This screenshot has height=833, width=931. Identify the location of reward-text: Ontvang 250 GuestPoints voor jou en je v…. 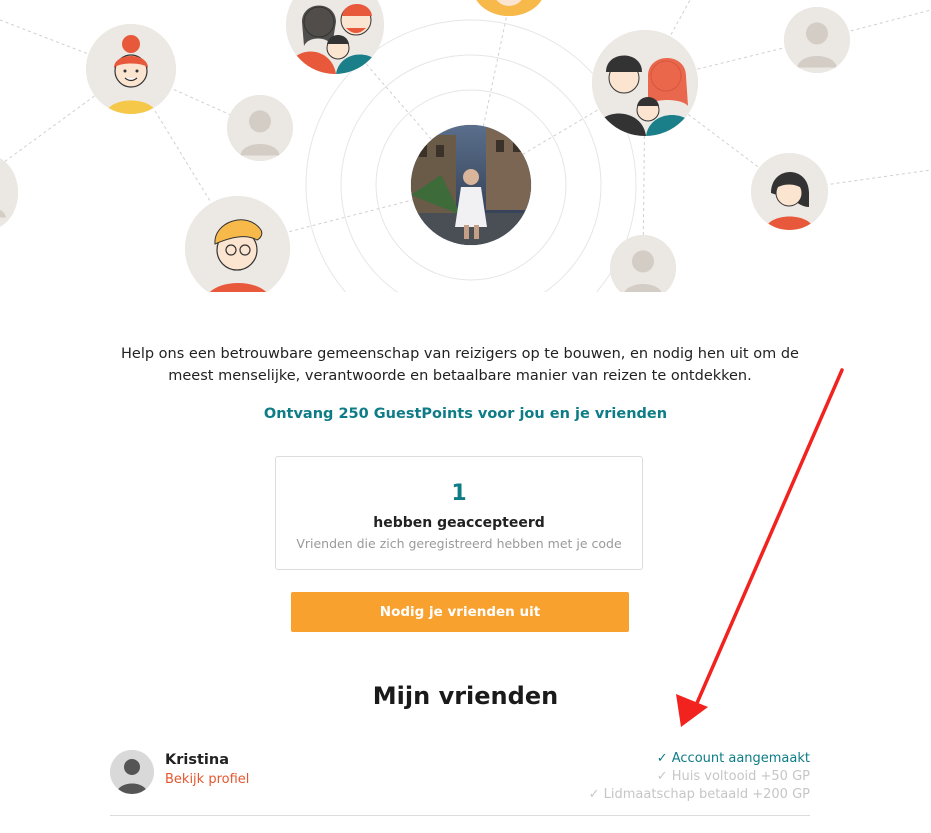
(465, 414).